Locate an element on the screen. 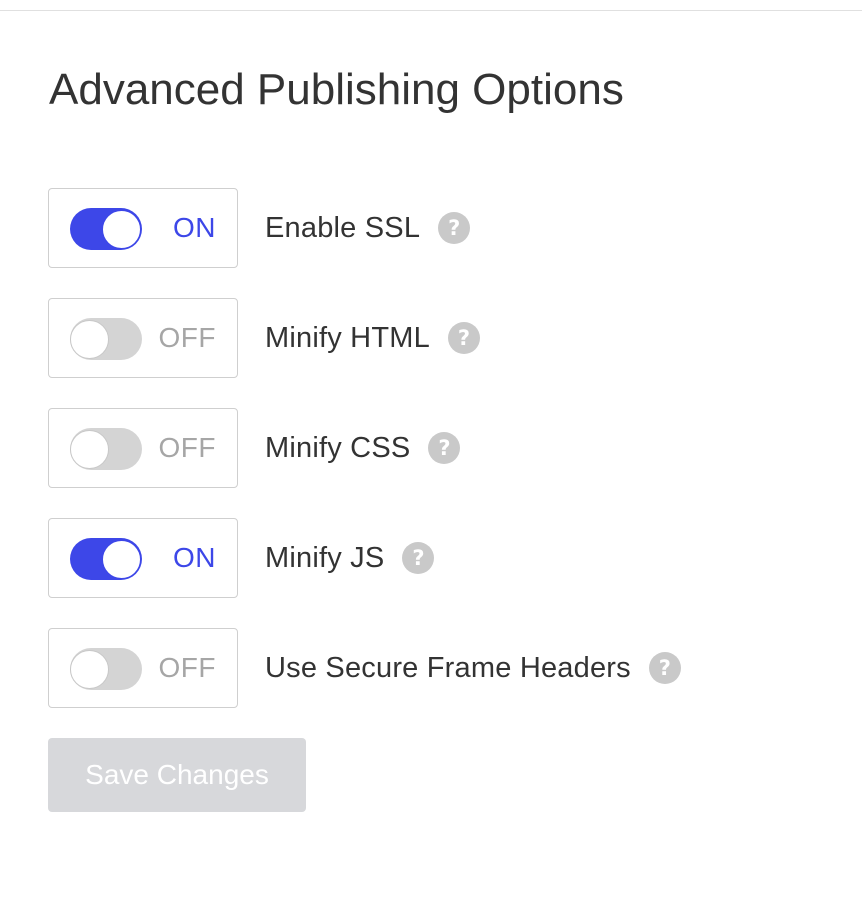  minify-html-toggle: OFF is located at coordinates (143, 338).